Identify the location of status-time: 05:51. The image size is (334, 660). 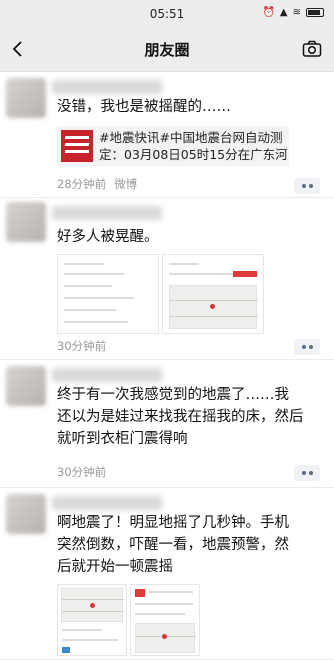
(167, 14).